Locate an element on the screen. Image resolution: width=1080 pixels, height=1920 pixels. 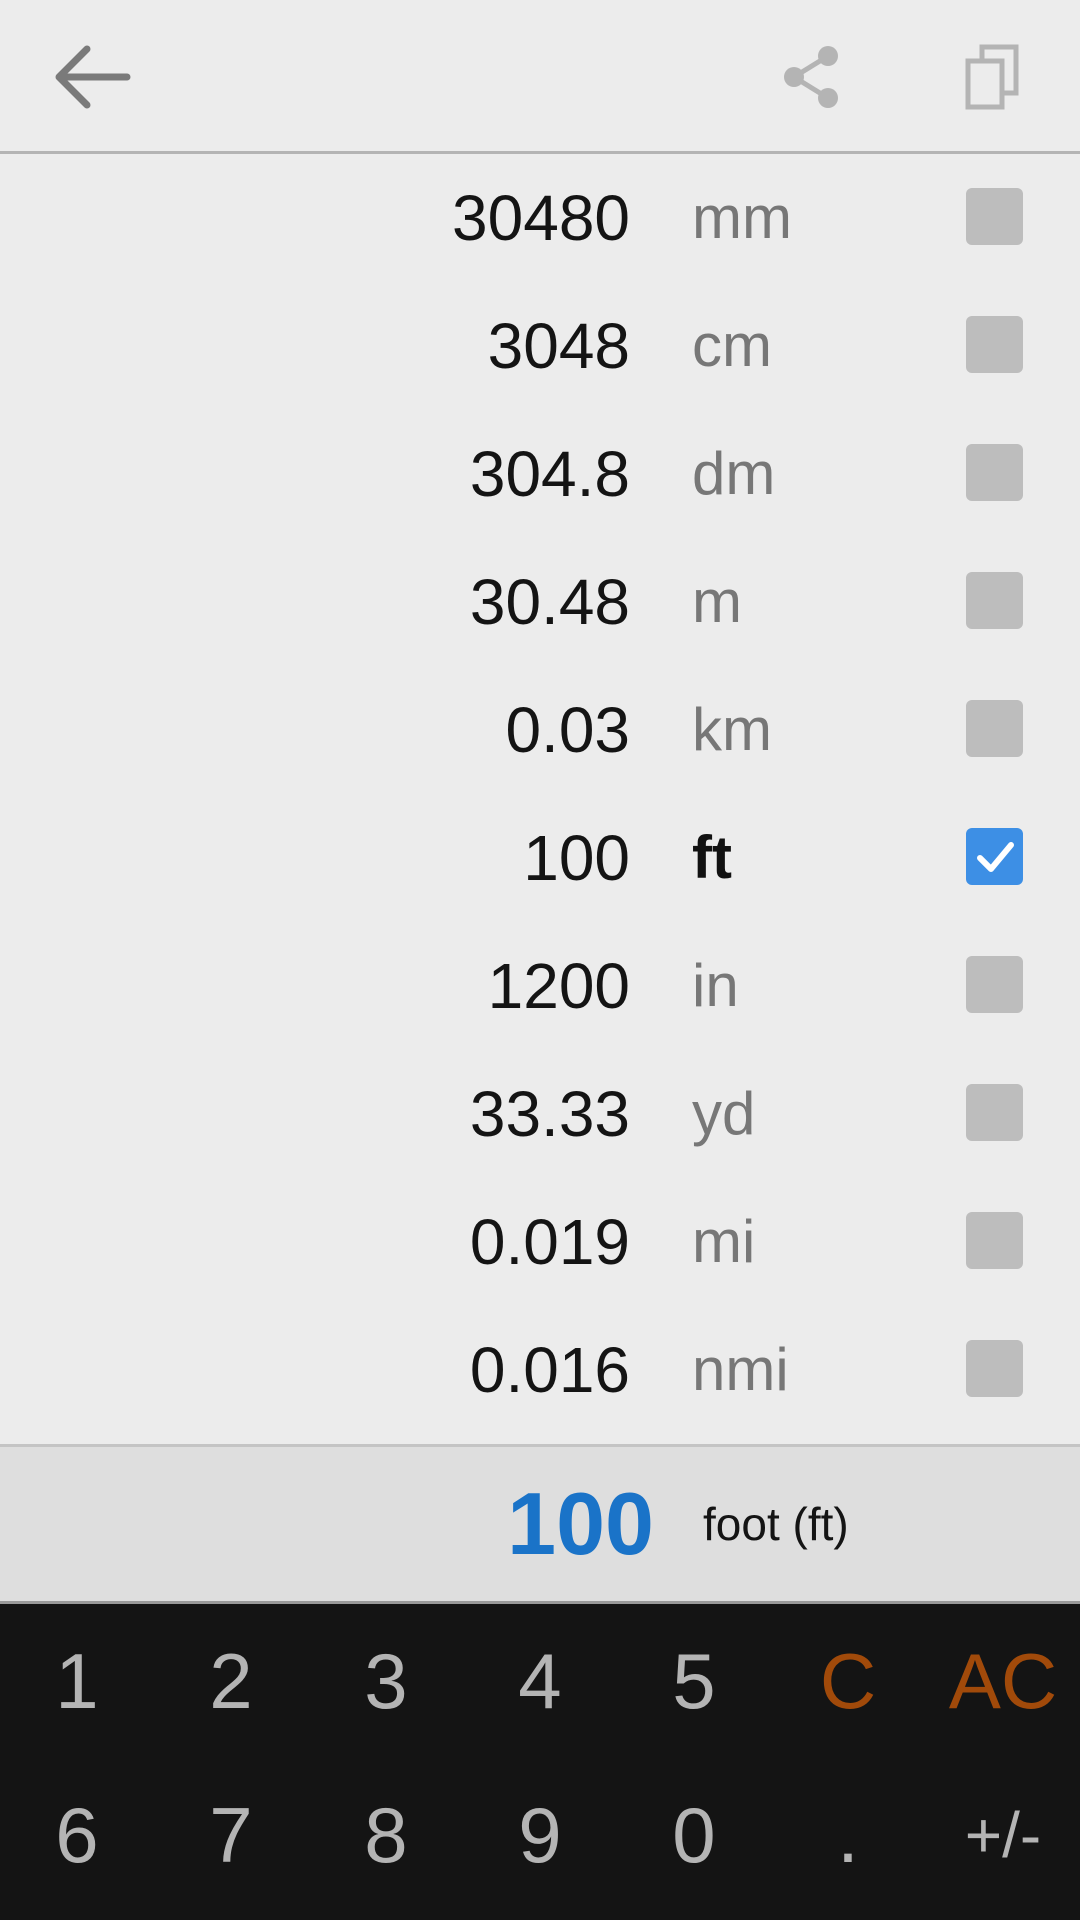
key-9: 9 is located at coordinates (540, 1835).